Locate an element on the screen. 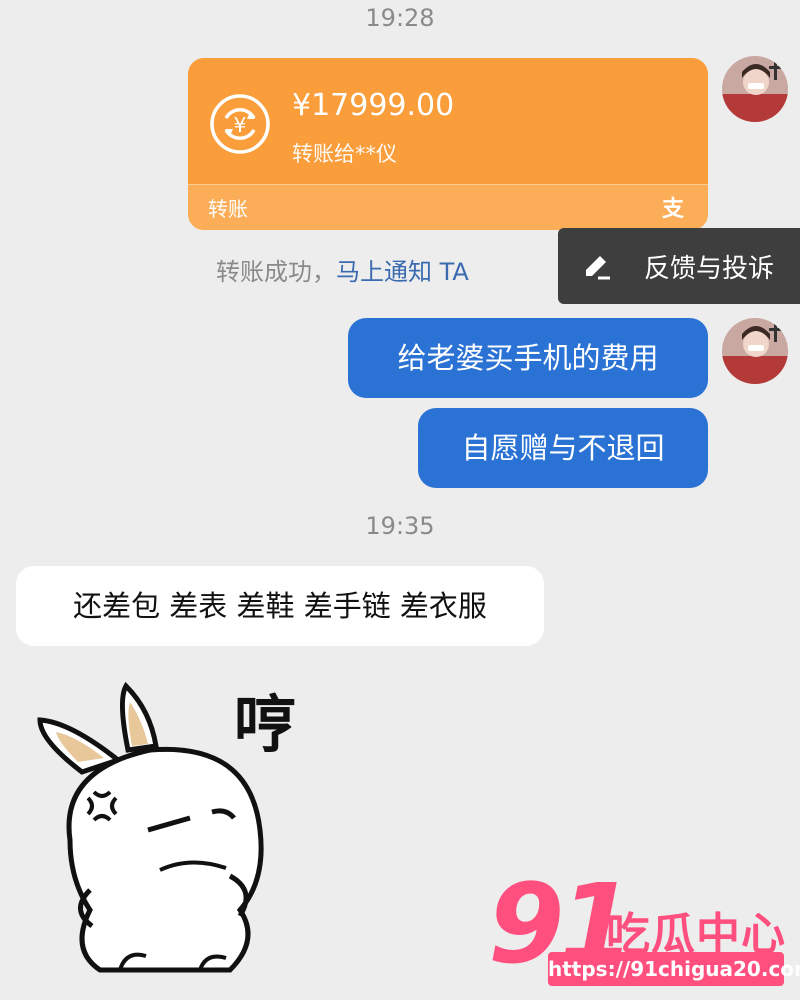 The height and width of the screenshot is (1000, 800). message-bubble: 还差包 差表 差鞋 差手链 差衣服 is located at coordinates (280, 606).